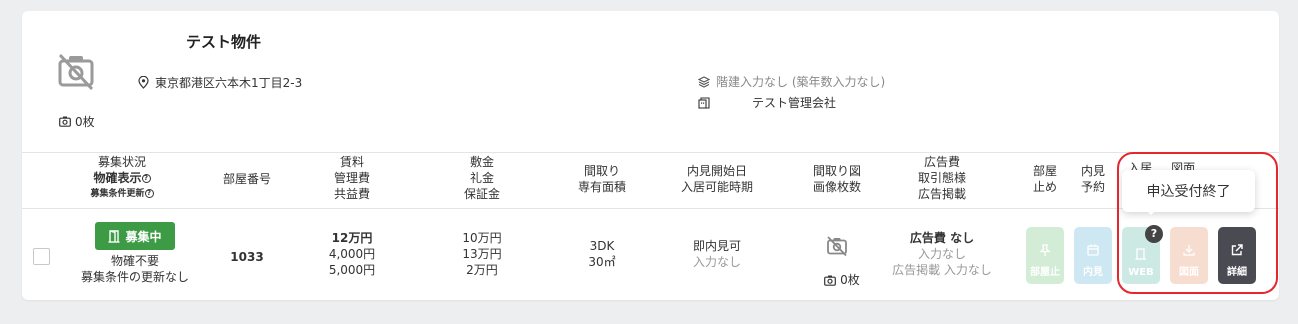 The height and width of the screenshot is (324, 1298). What do you see at coordinates (1045, 272) in the screenshot?
I see `room-stop-label: 部屋止` at bounding box center [1045, 272].